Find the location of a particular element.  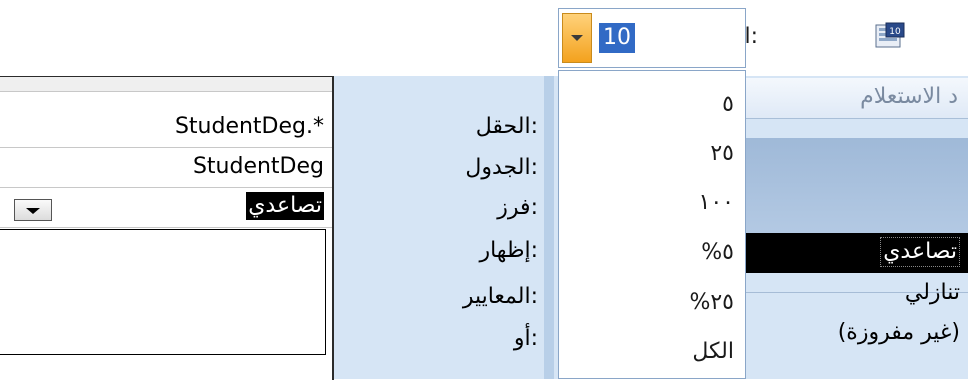

query-designer-tab: د الاستعلام is located at coordinates (856, 98).